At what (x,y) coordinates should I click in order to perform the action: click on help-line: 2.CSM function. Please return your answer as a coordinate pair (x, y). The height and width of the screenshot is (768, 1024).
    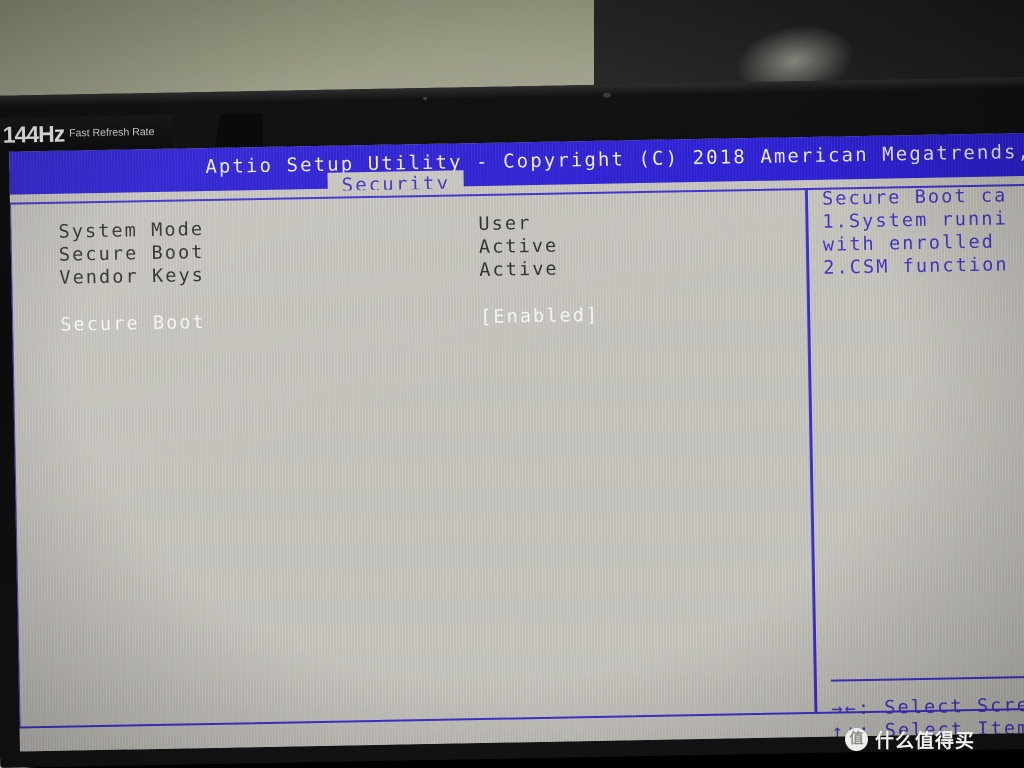
    Looking at the image, I should click on (916, 266).